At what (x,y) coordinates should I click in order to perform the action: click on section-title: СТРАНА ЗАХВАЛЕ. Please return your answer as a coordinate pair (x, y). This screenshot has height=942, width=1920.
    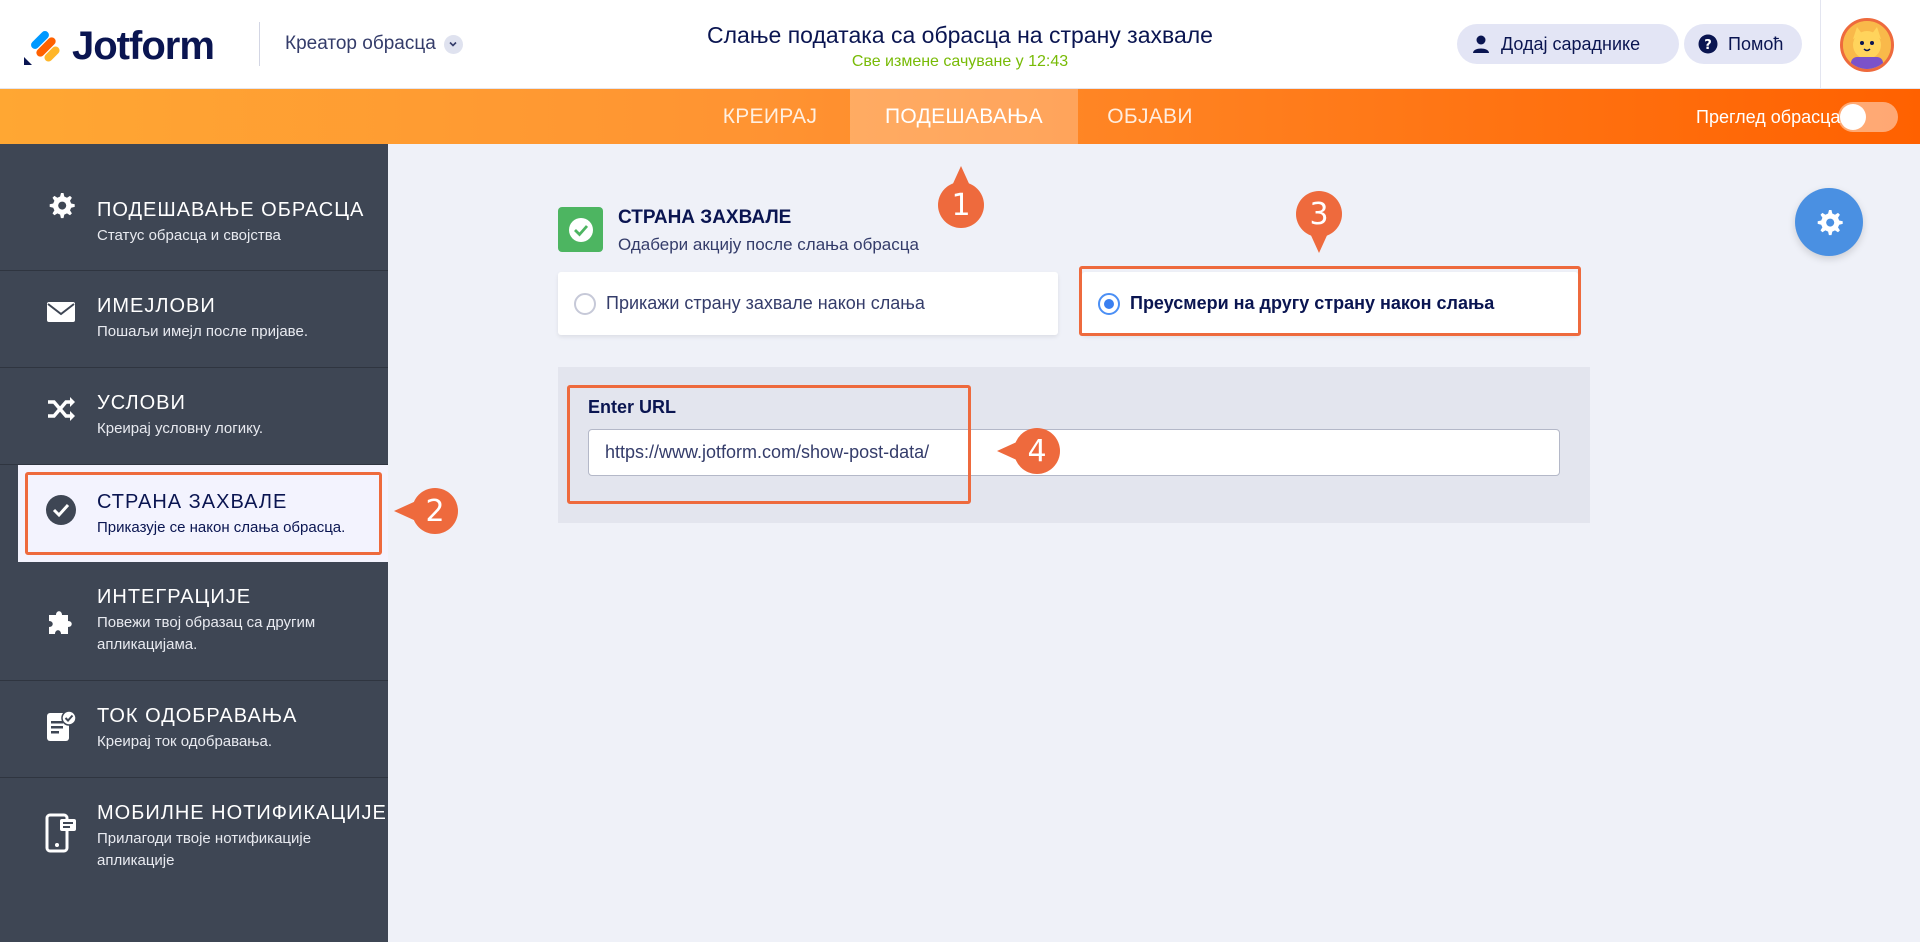
    Looking at the image, I should click on (705, 217).